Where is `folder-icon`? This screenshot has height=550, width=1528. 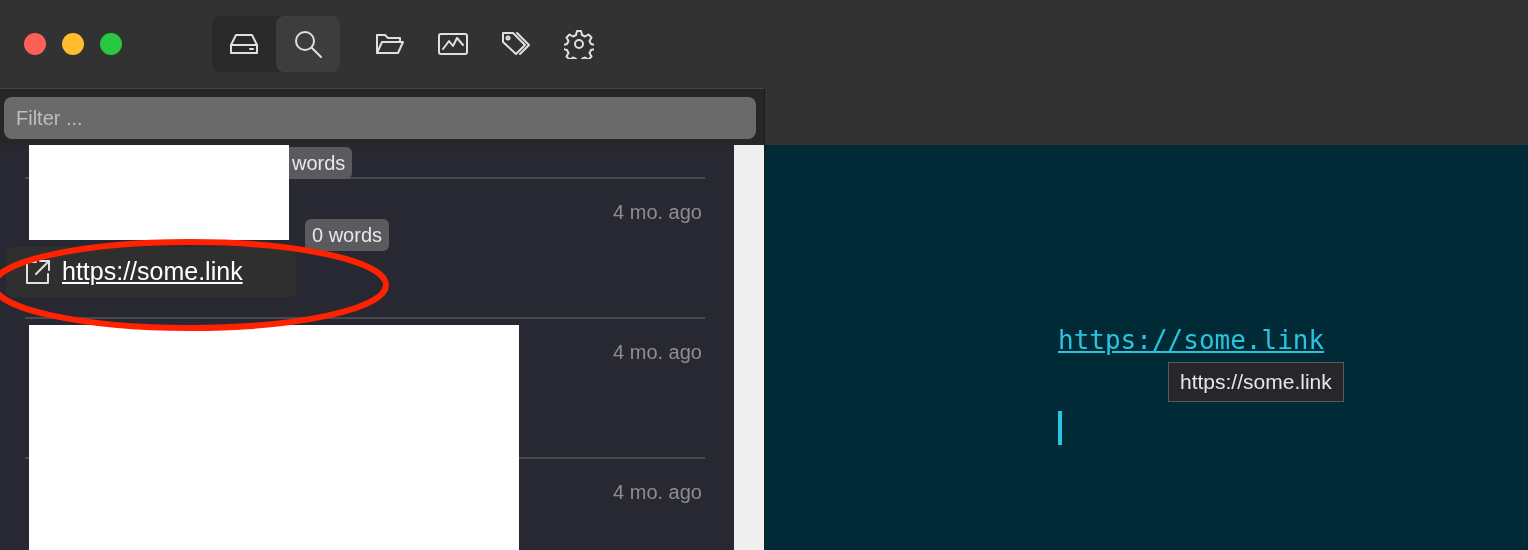 folder-icon is located at coordinates (390, 44).